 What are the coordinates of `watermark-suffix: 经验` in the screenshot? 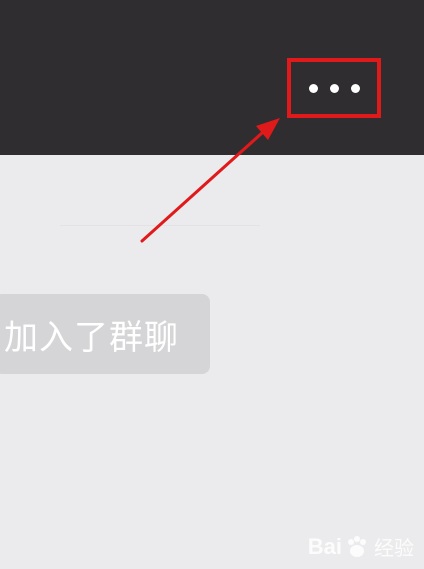 It's located at (394, 548).